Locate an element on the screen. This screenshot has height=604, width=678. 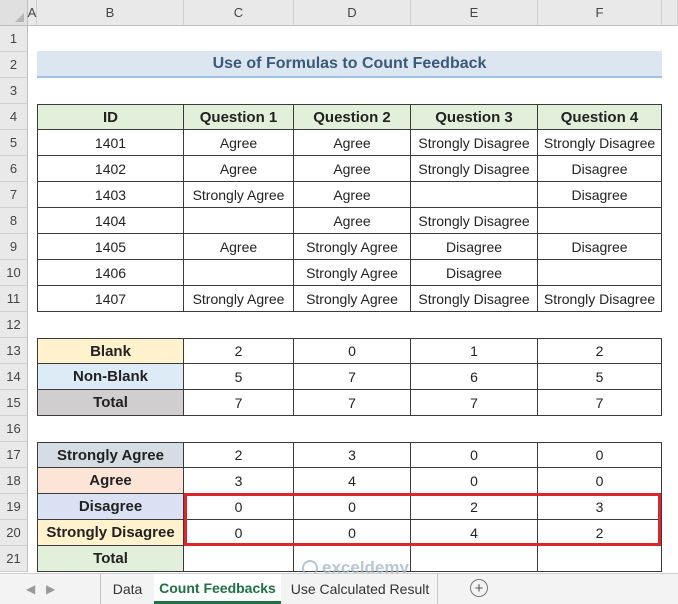
row-header-4: 4 is located at coordinates (14, 117).